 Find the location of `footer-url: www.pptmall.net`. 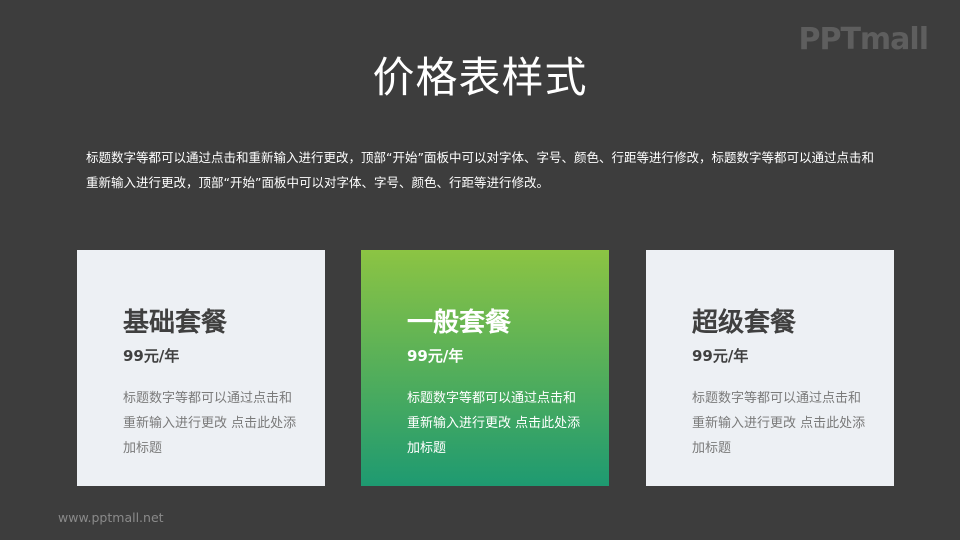

footer-url: www.pptmall.net is located at coordinates (111, 517).